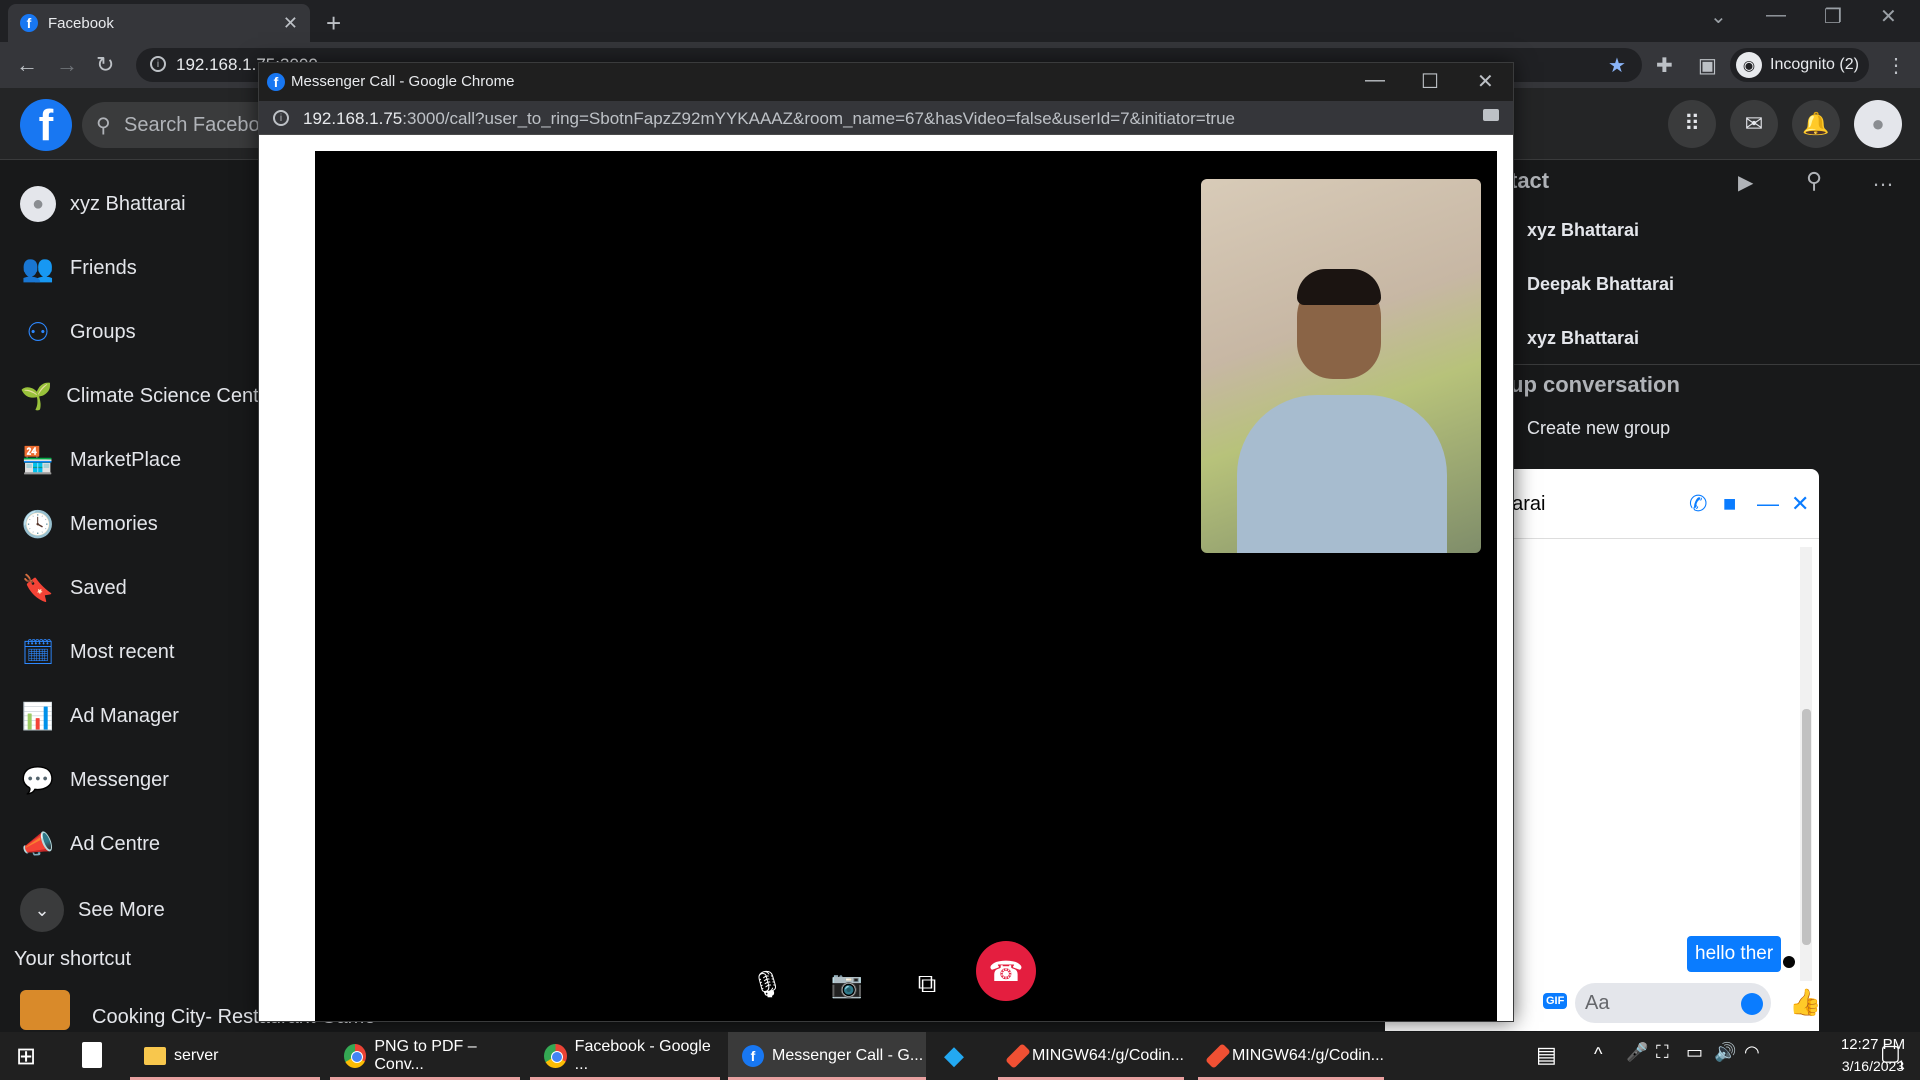  What do you see at coordinates (124, 715) in the screenshot?
I see `sidebar-label: Ad Manager` at bounding box center [124, 715].